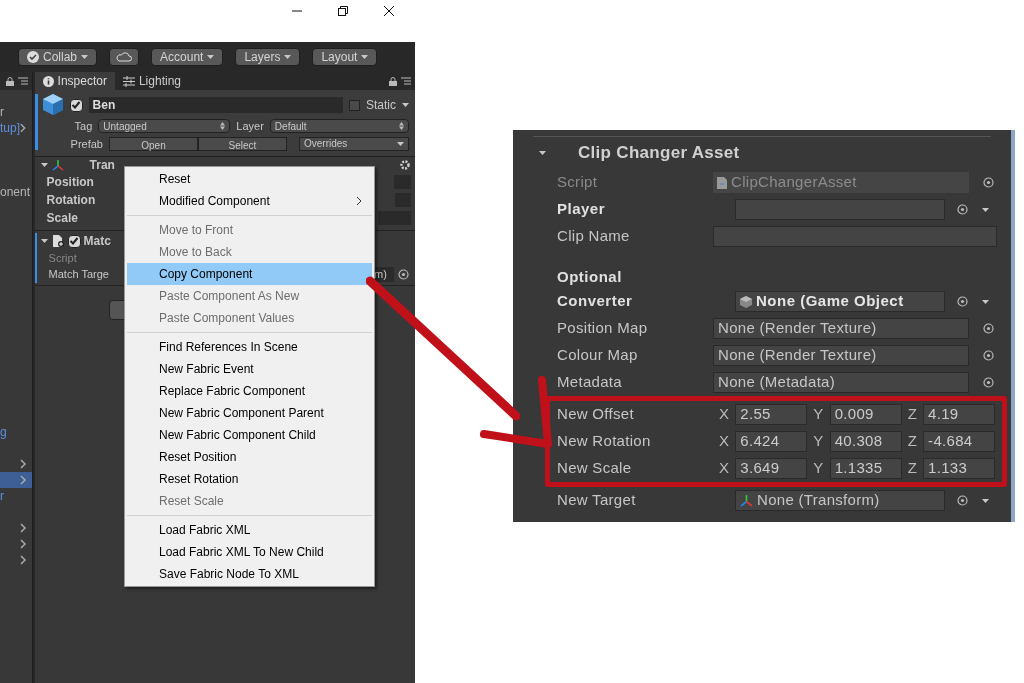 The height and width of the screenshot is (683, 1024). What do you see at coordinates (865, 414) in the screenshot?
I see `number-field: 0.009` at bounding box center [865, 414].